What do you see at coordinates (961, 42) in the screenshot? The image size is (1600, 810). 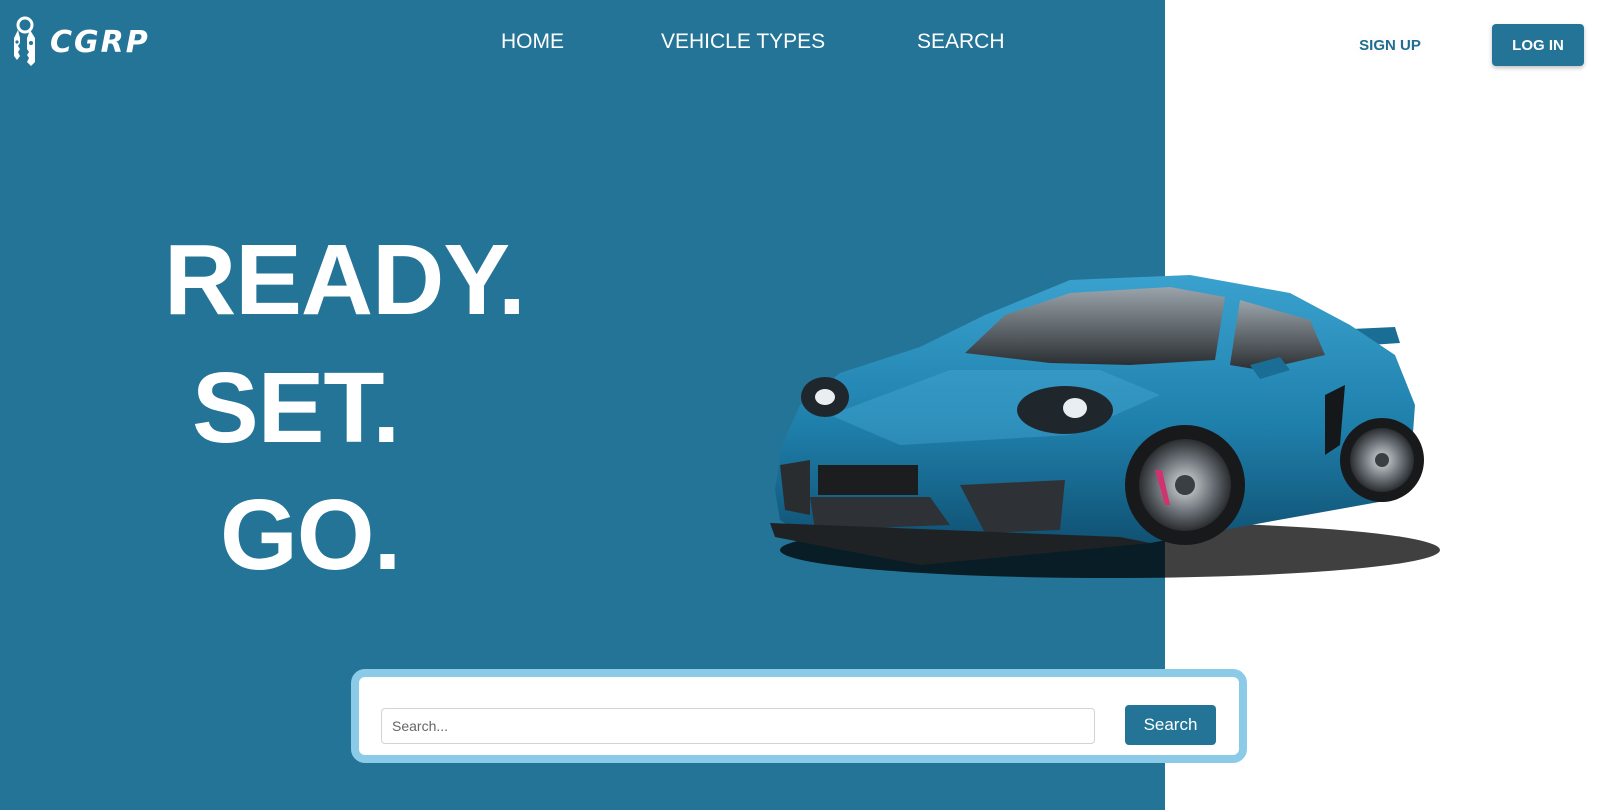 I see `nav-search-link: SEARCH` at bounding box center [961, 42].